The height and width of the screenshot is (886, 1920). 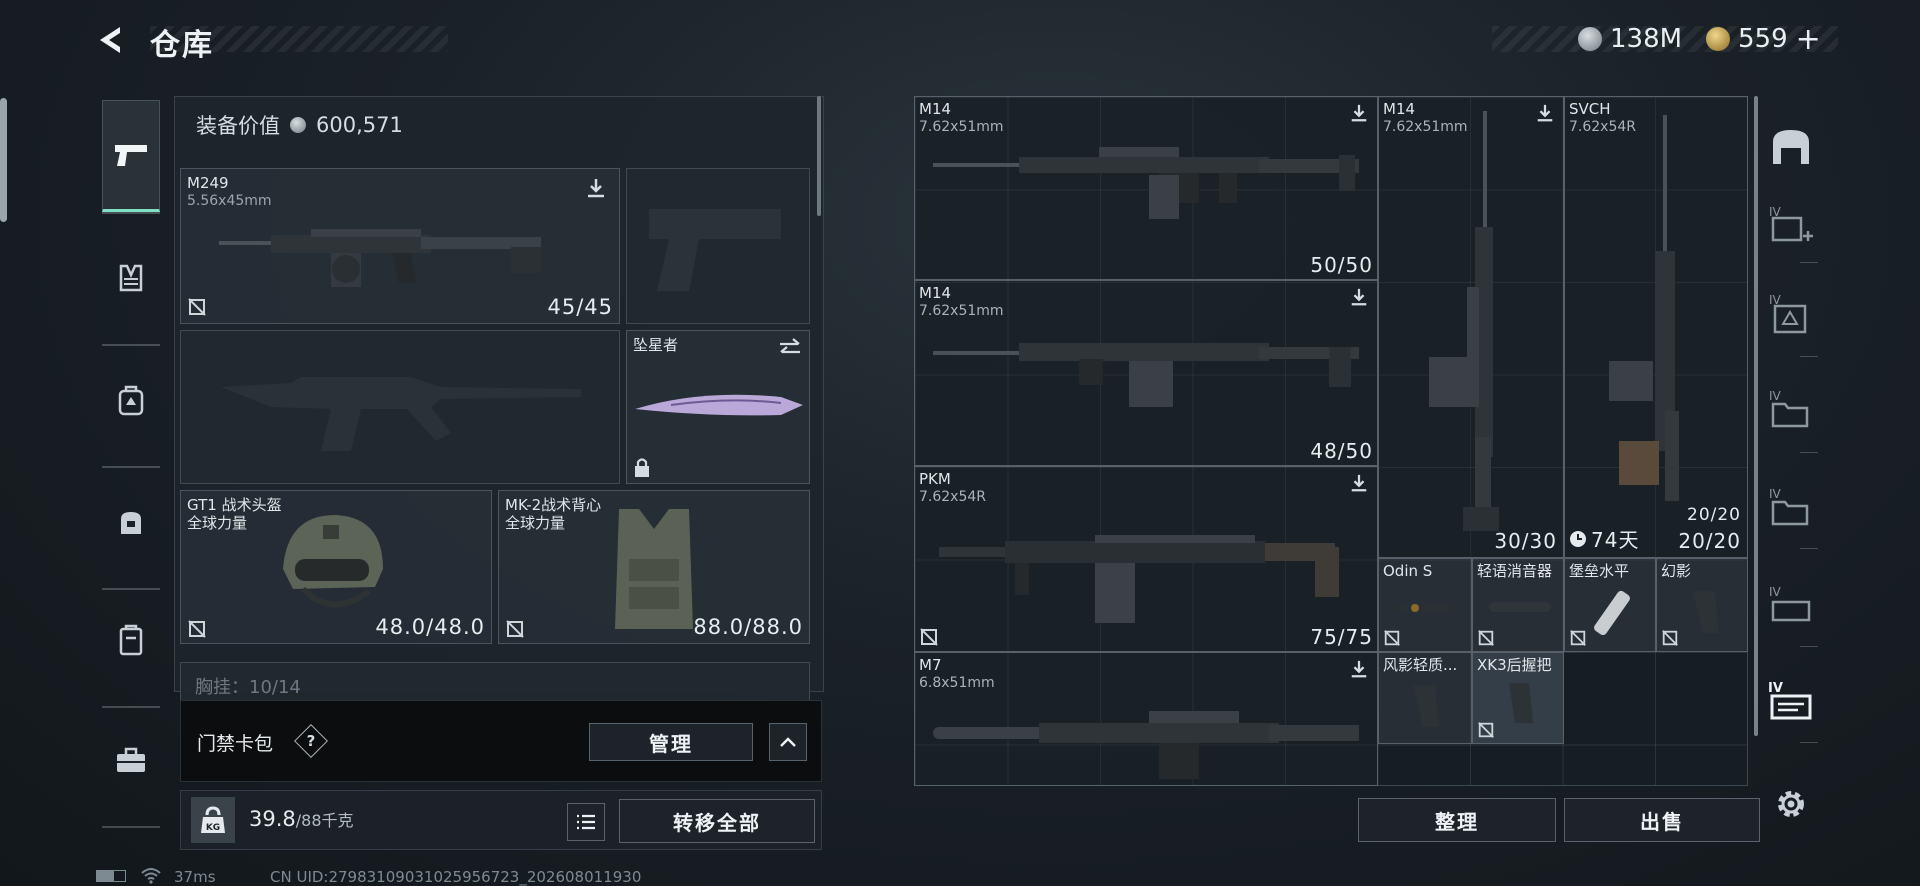 What do you see at coordinates (1615, 540) in the screenshot?
I see `timer-days: 74天` at bounding box center [1615, 540].